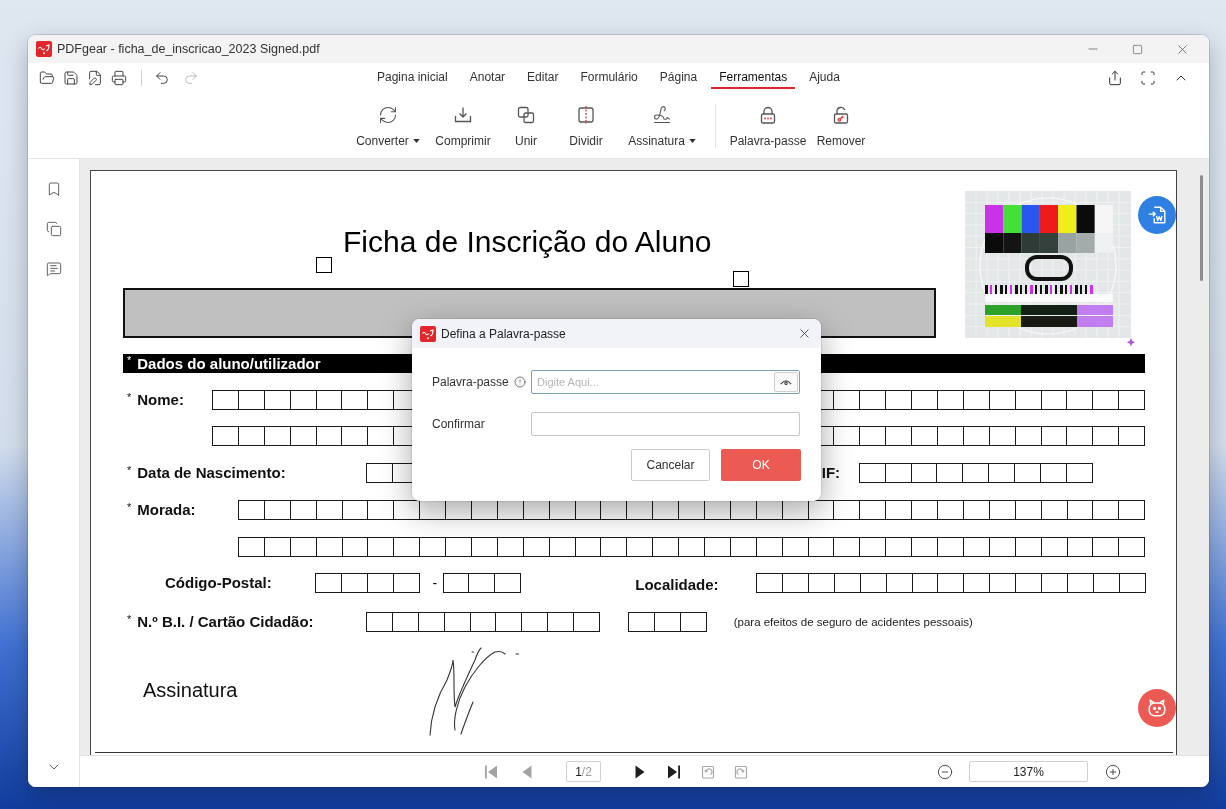  Describe the element at coordinates (526, 127) in the screenshot. I see `merge-button: Unir` at that location.